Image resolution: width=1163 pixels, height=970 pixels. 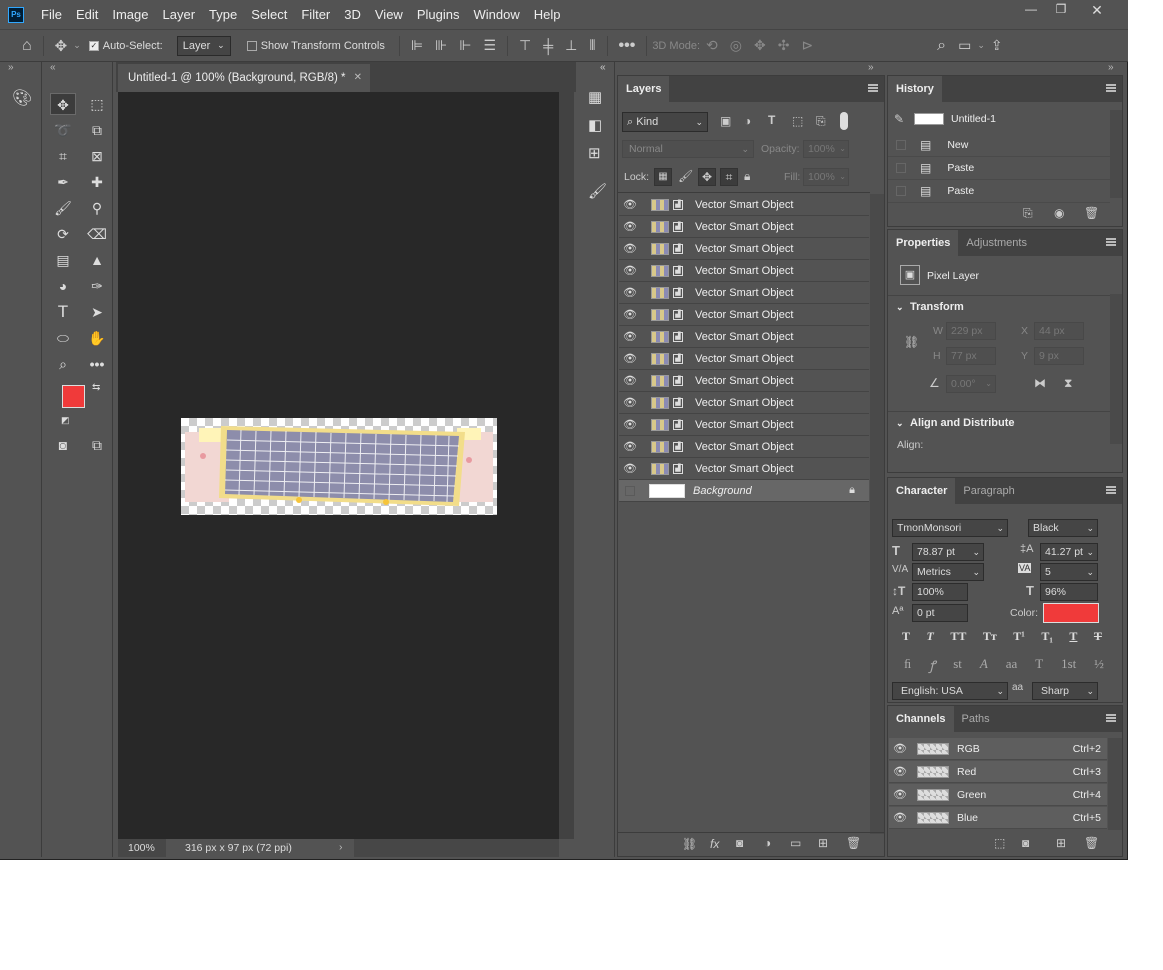 What do you see at coordinates (1061, 11) in the screenshot?
I see `maximize-icon: ❐` at bounding box center [1061, 11].